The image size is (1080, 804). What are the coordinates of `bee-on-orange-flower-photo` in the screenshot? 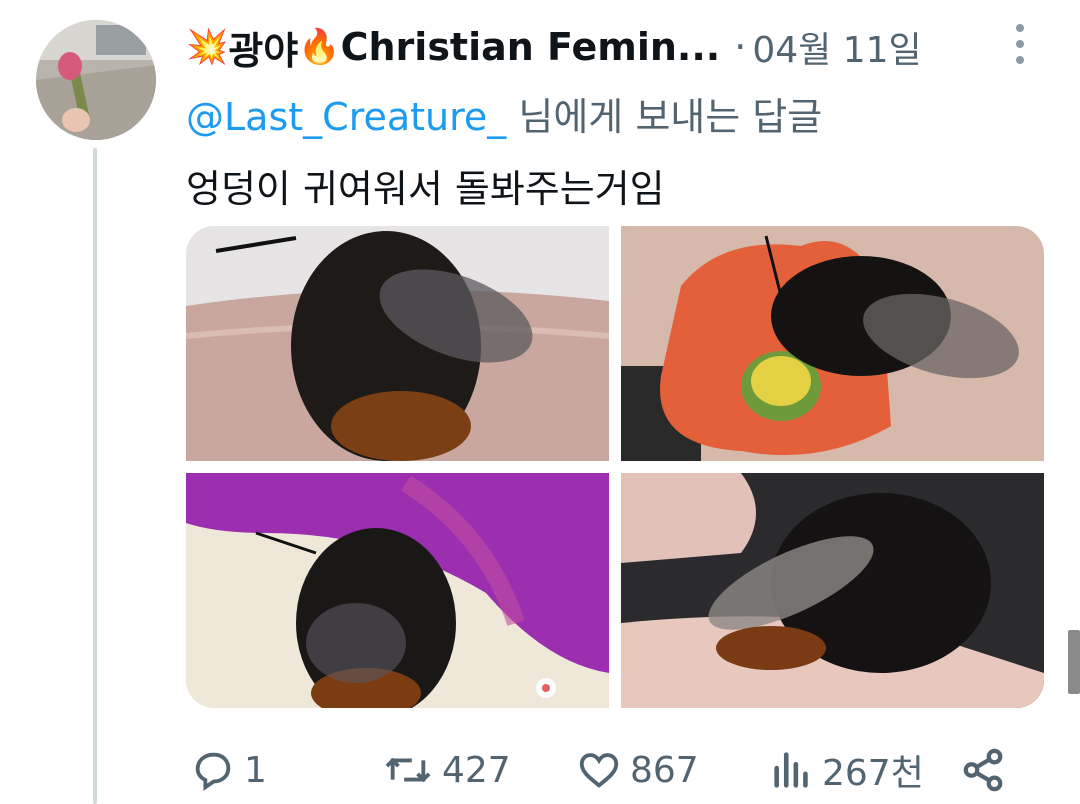 It's located at (832, 343).